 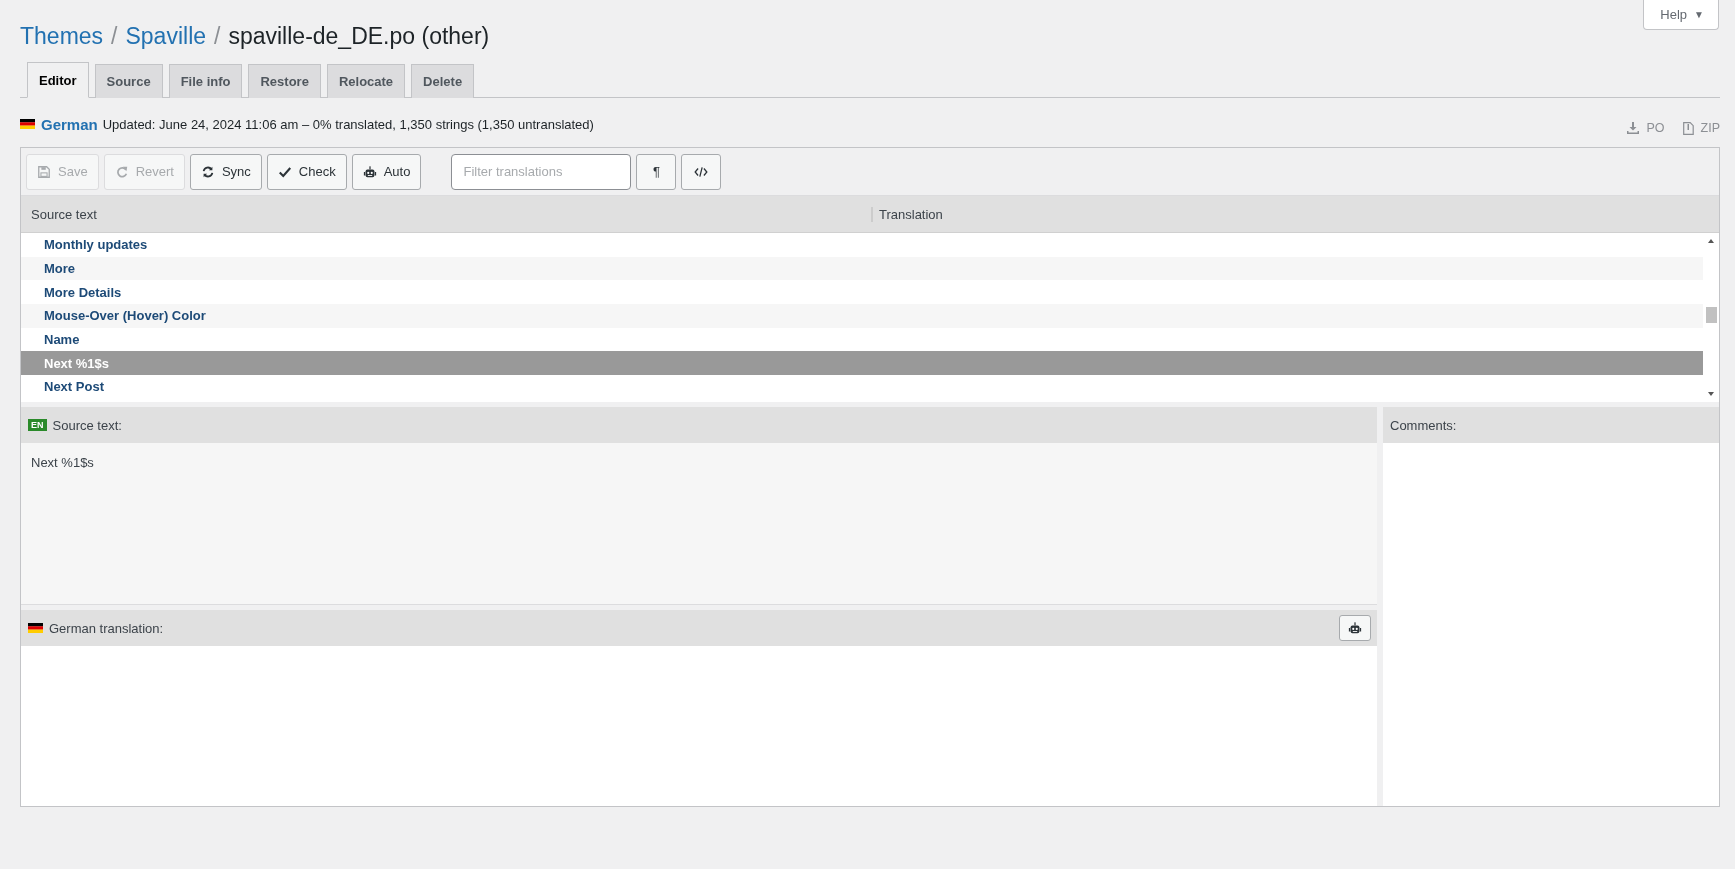 I want to click on breadcrumb-link: Themes, so click(x=62, y=36).